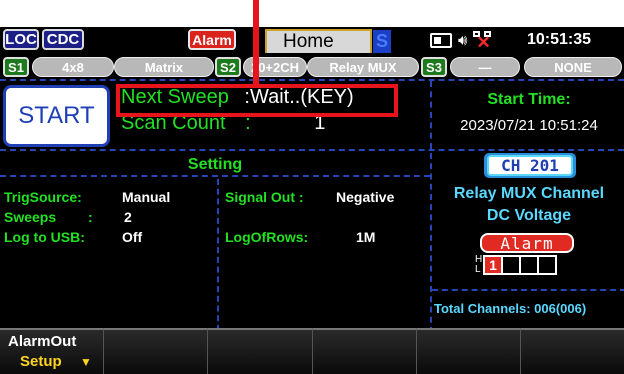  I want to click on home-tab: Home, so click(318, 41).